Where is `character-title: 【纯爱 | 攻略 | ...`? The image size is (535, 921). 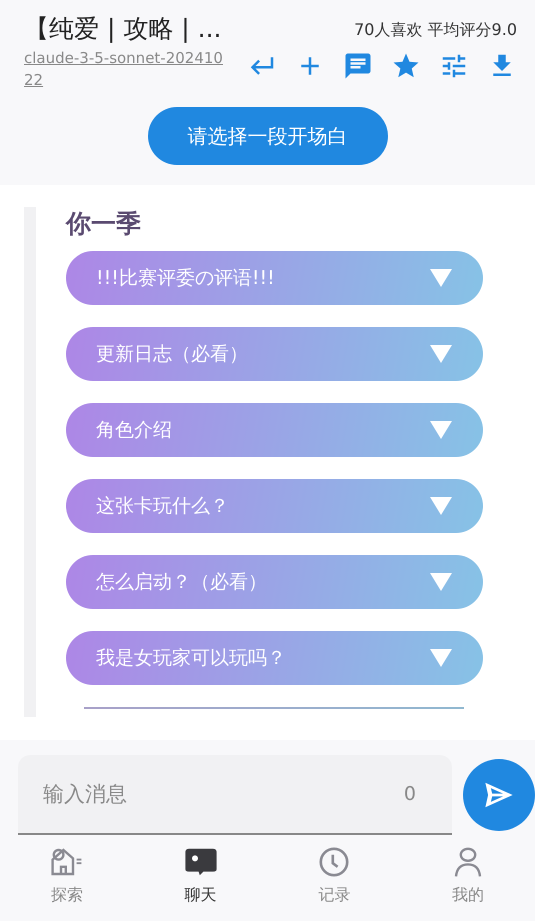 character-title: 【纯爱 | 攻略 | ... is located at coordinates (123, 29).